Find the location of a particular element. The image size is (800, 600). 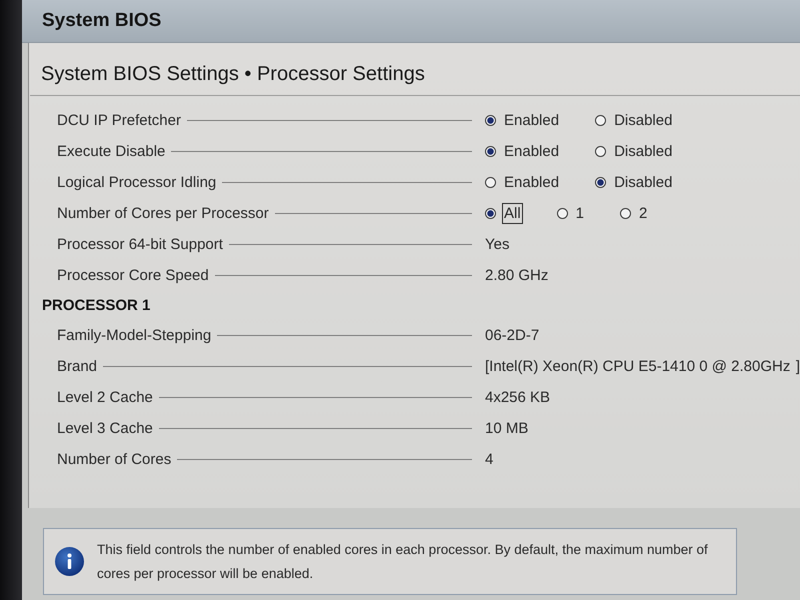

closing-bracket: ] is located at coordinates (798, 366).